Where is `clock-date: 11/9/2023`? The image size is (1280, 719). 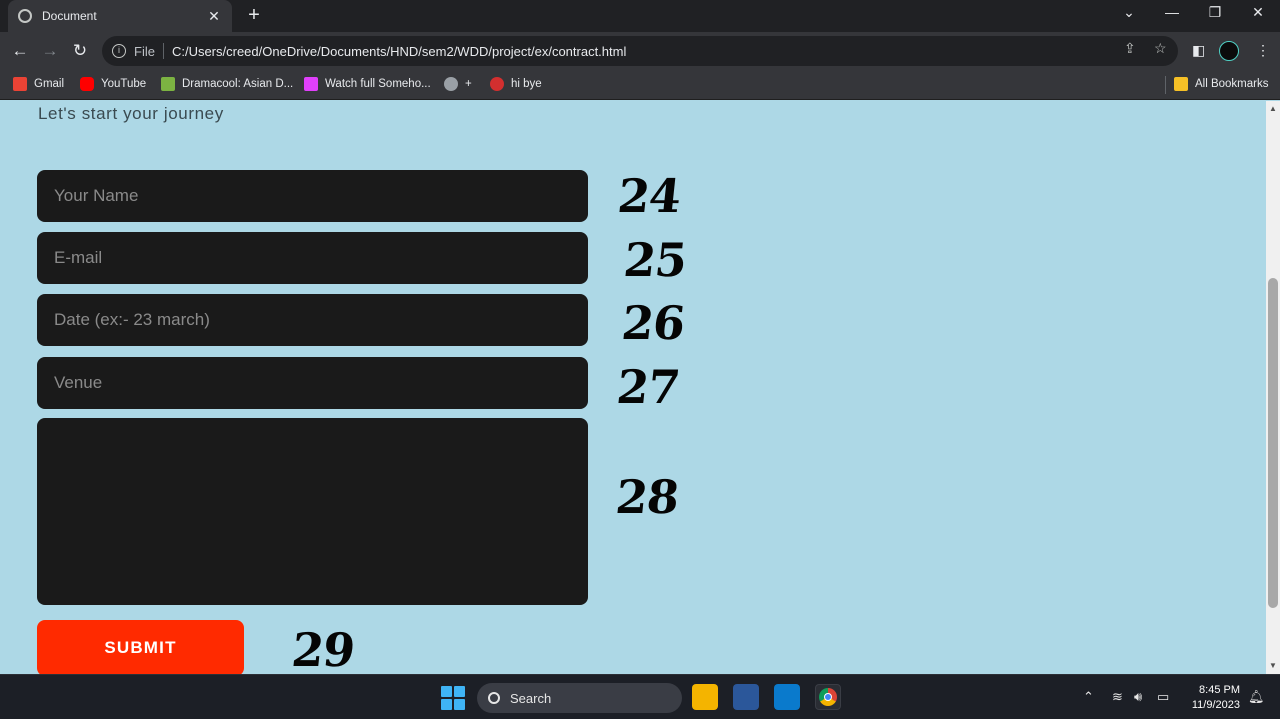 clock-date: 11/9/2023 is located at coordinates (1215, 705).